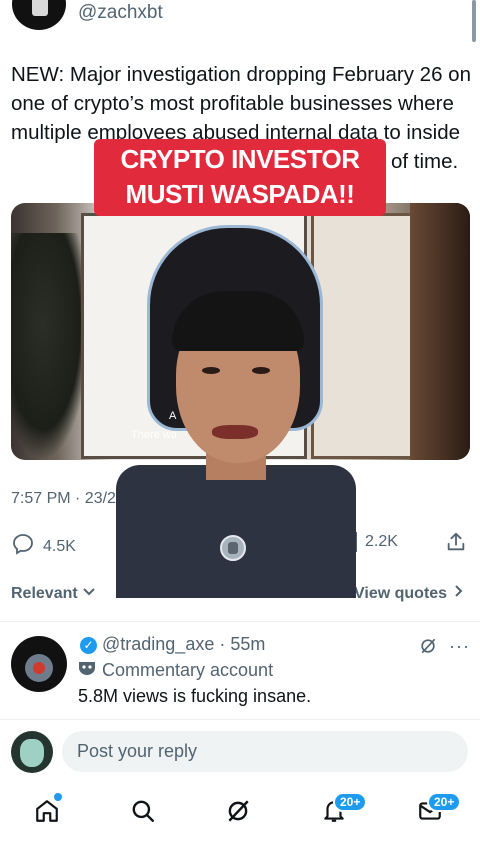 This screenshot has width=480, height=854. Describe the element at coordinates (459, 593) in the screenshot. I see `chevron-right-icon` at that location.